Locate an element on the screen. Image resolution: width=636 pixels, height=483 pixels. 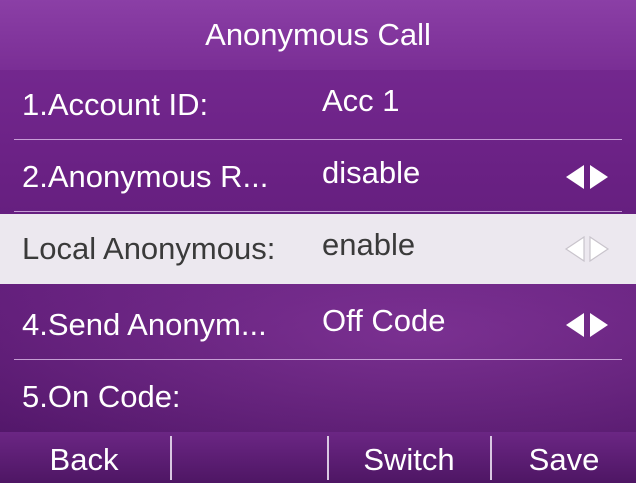
row-value: Acc 1 is located at coordinates (361, 100).